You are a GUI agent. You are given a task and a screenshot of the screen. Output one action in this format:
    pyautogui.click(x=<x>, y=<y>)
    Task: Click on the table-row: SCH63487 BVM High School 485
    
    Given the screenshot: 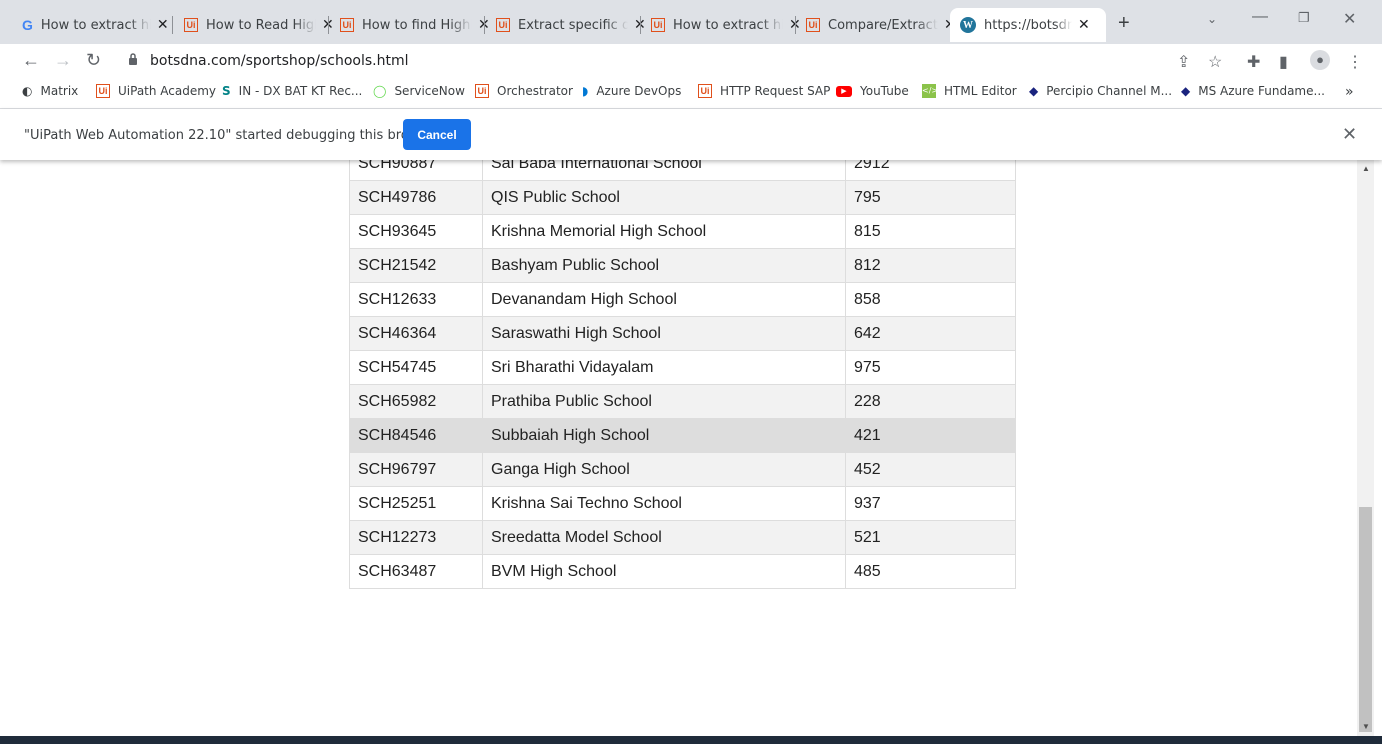 What is the action you would take?
    pyautogui.click(x=682, y=571)
    